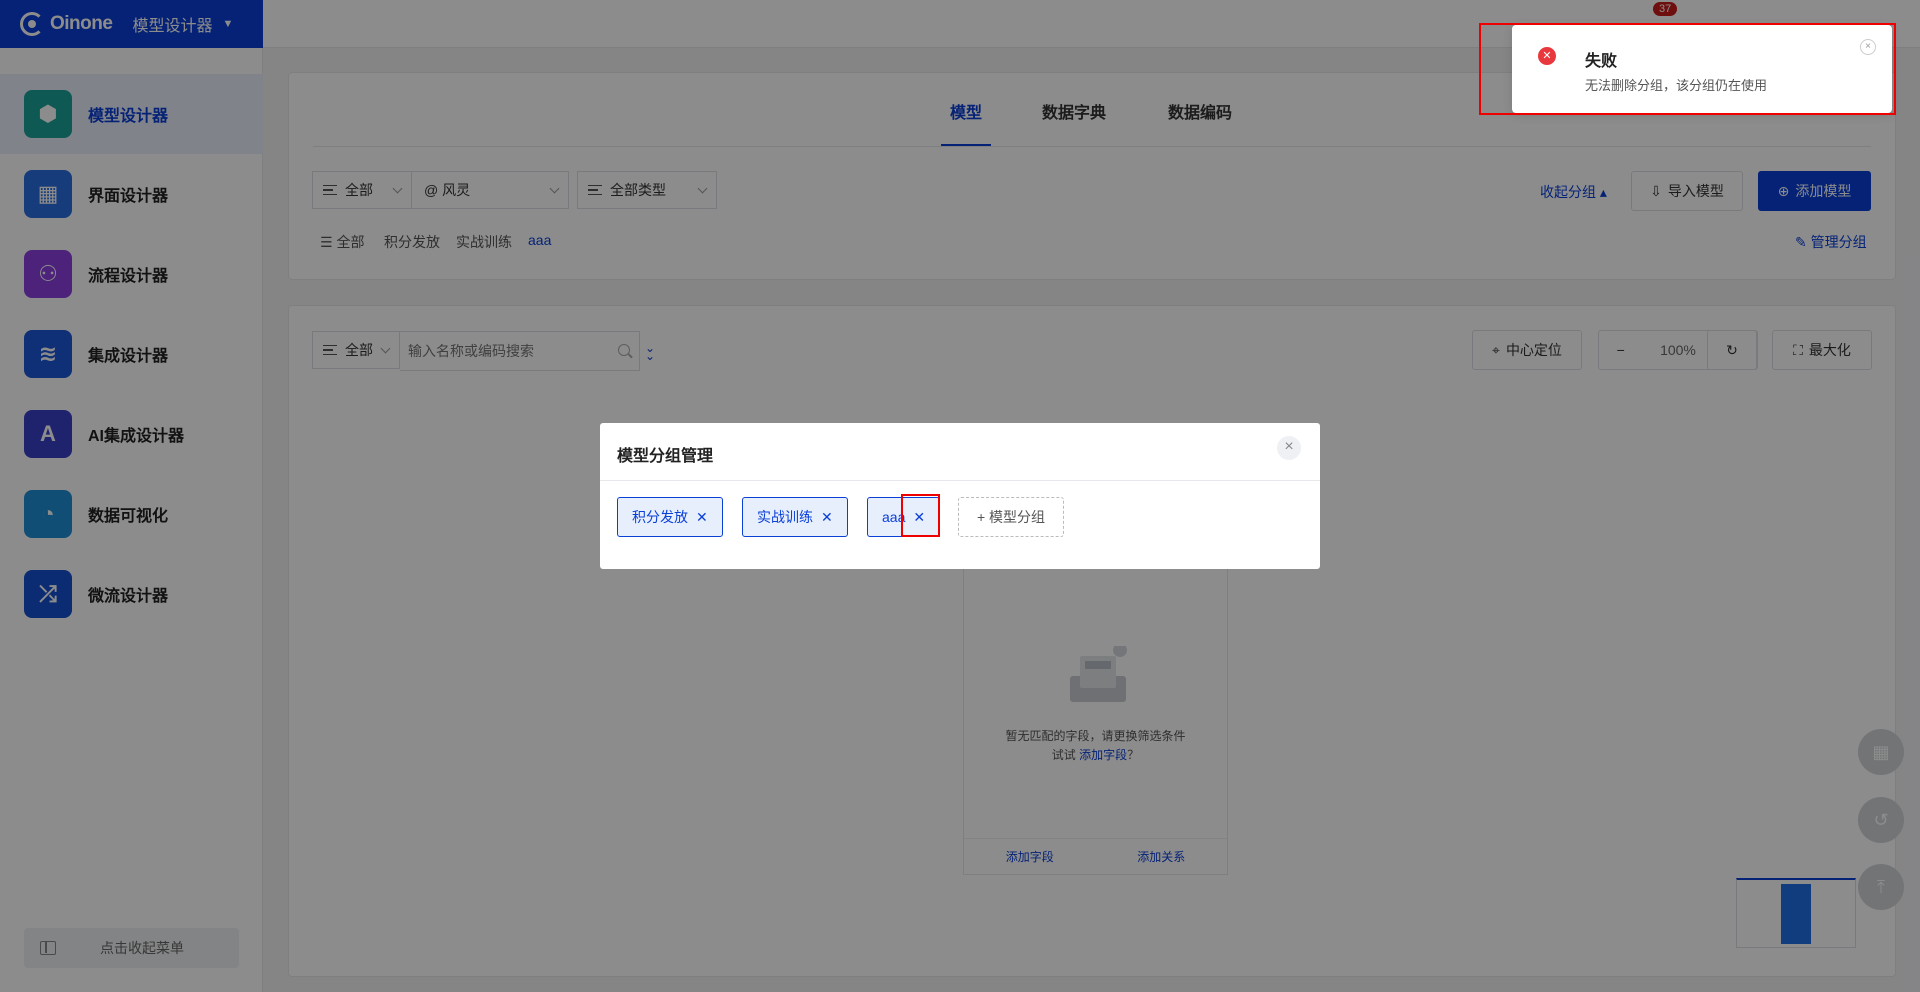 Image resolution: width=1920 pixels, height=992 pixels. What do you see at coordinates (665, 456) in the screenshot?
I see `modal-title: 模型分组管理` at bounding box center [665, 456].